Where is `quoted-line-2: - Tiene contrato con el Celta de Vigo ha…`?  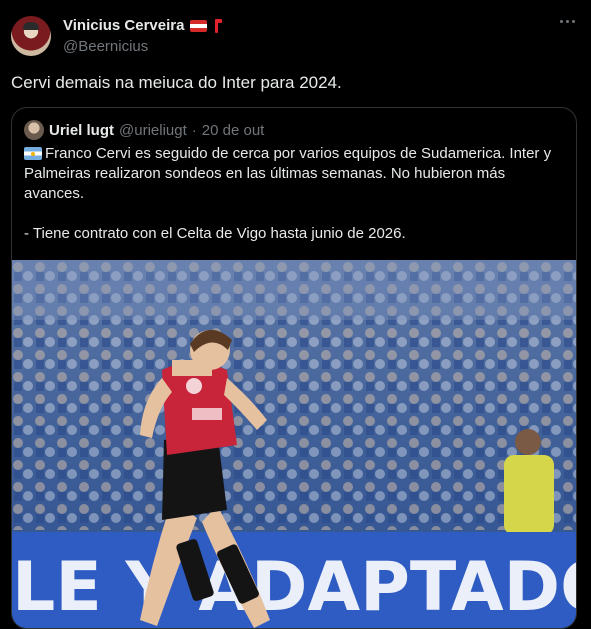 quoted-line-2: - Tiene contrato con el Celta de Vigo ha… is located at coordinates (215, 233).